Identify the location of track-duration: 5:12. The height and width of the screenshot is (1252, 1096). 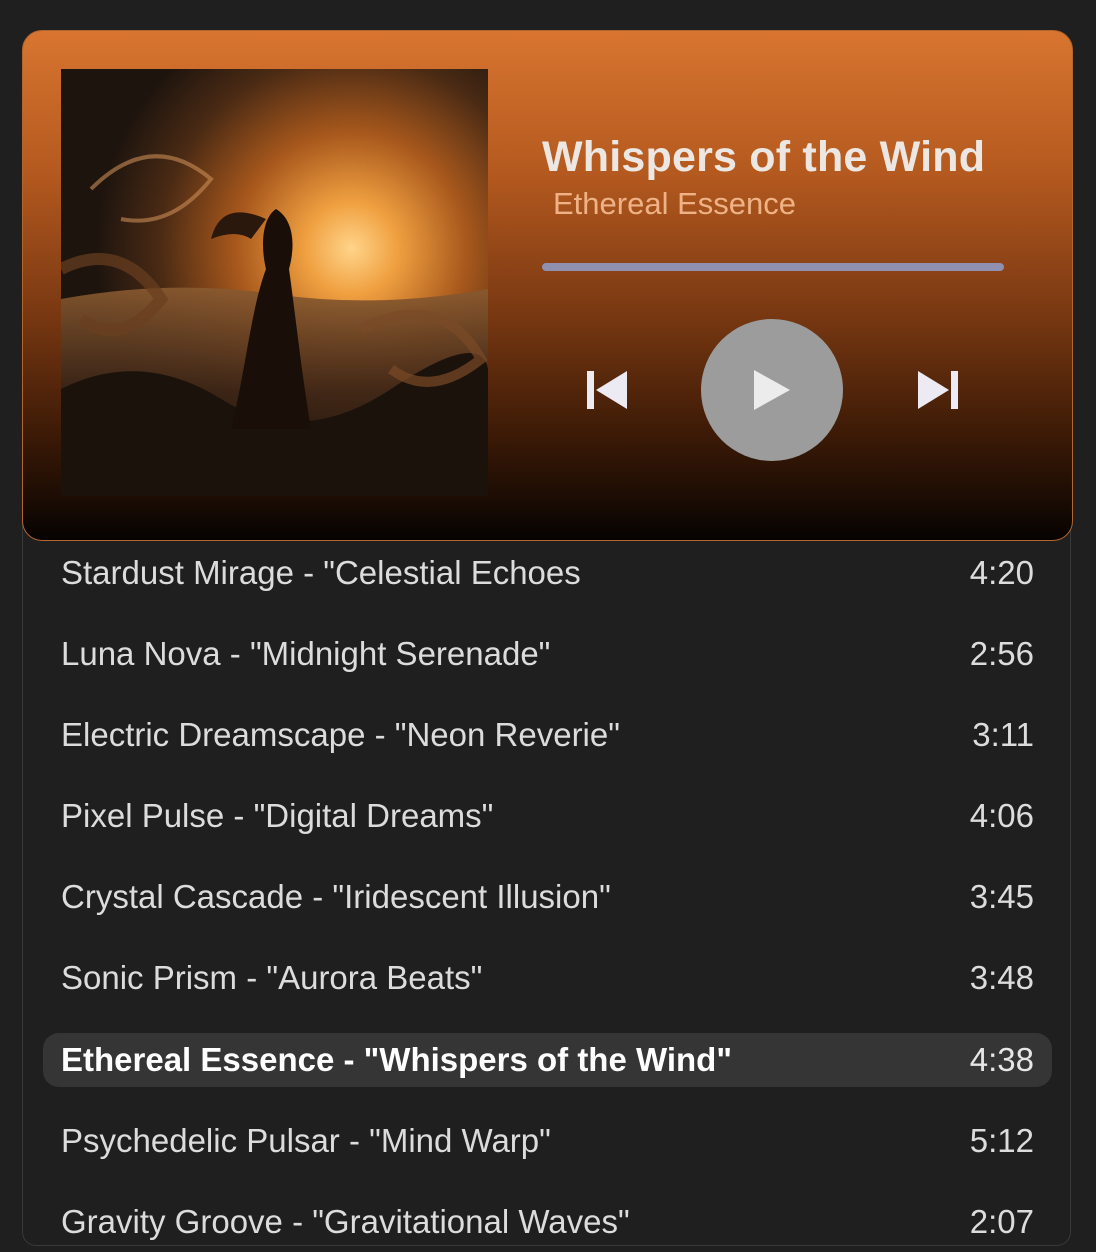
(1001, 1140).